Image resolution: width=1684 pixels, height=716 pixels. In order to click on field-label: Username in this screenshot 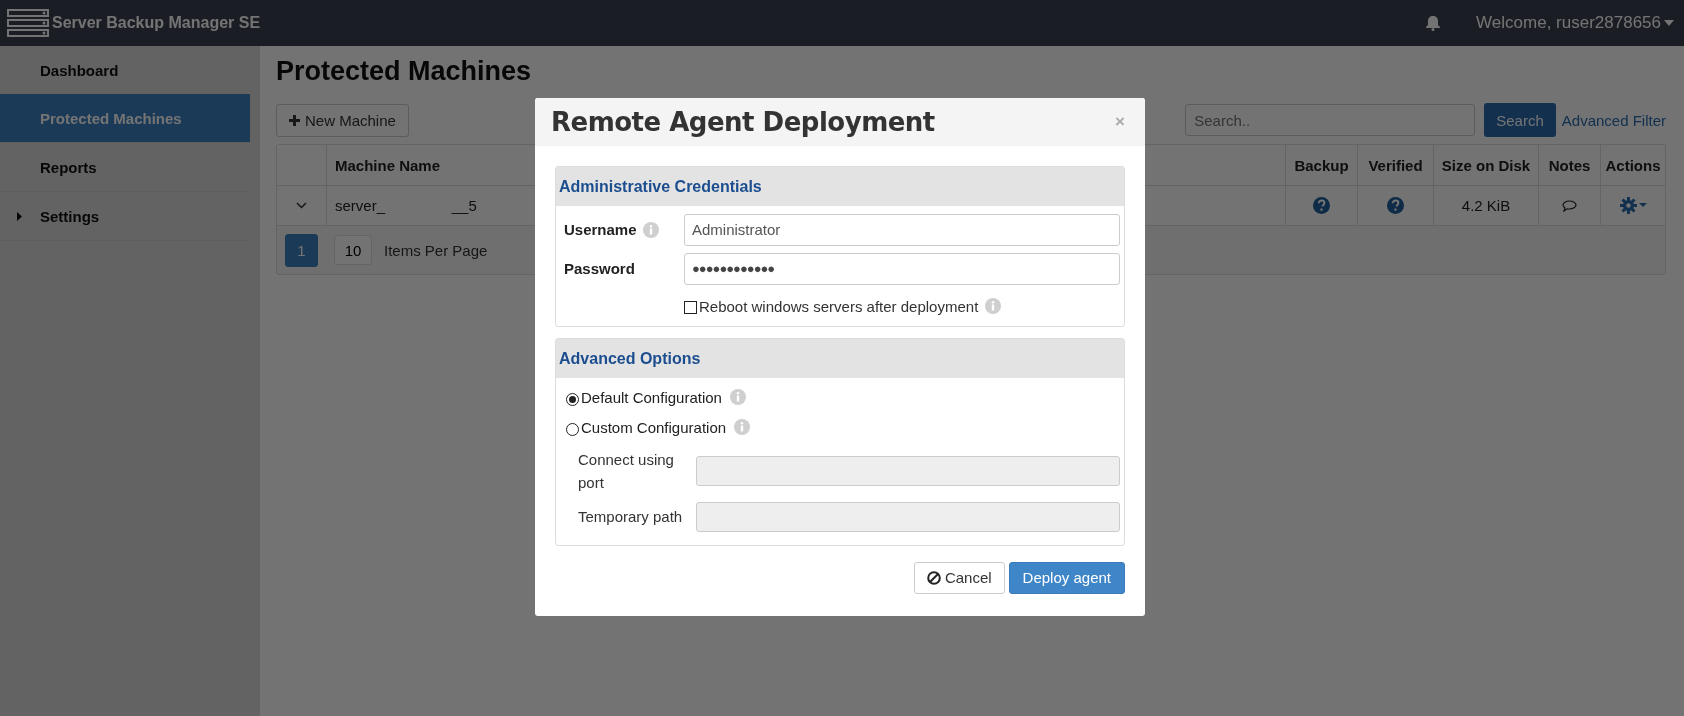, I will do `click(600, 229)`.